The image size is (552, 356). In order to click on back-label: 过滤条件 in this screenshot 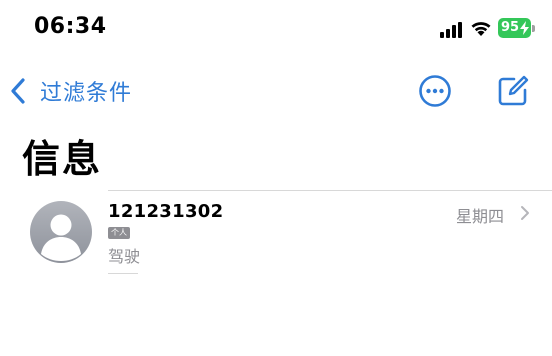, I will do `click(86, 93)`.